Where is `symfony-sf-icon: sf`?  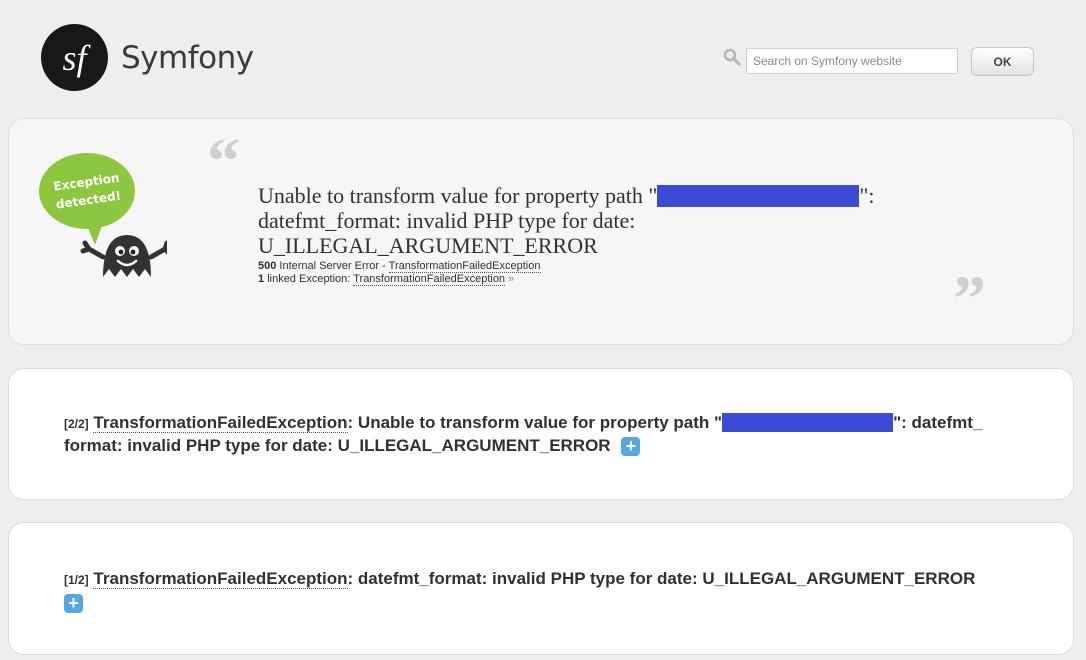
symfony-sf-icon: sf is located at coordinates (74, 57).